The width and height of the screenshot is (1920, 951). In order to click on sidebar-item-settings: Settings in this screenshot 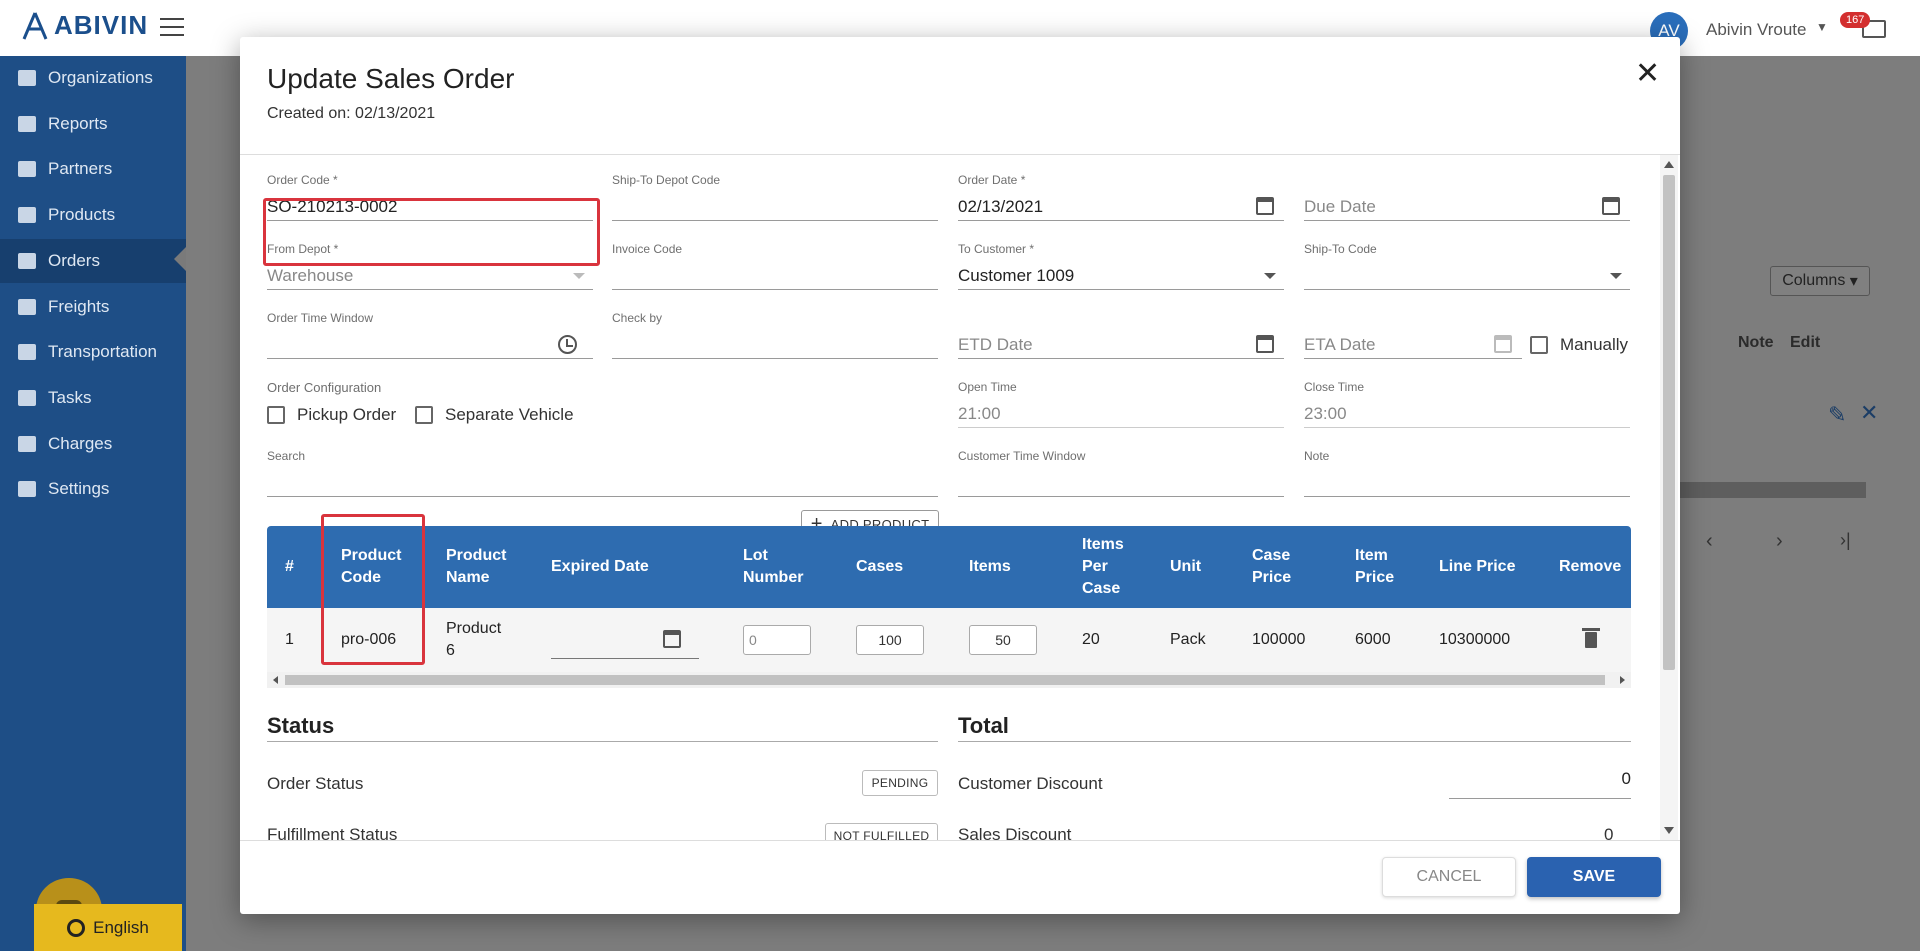, I will do `click(93, 489)`.